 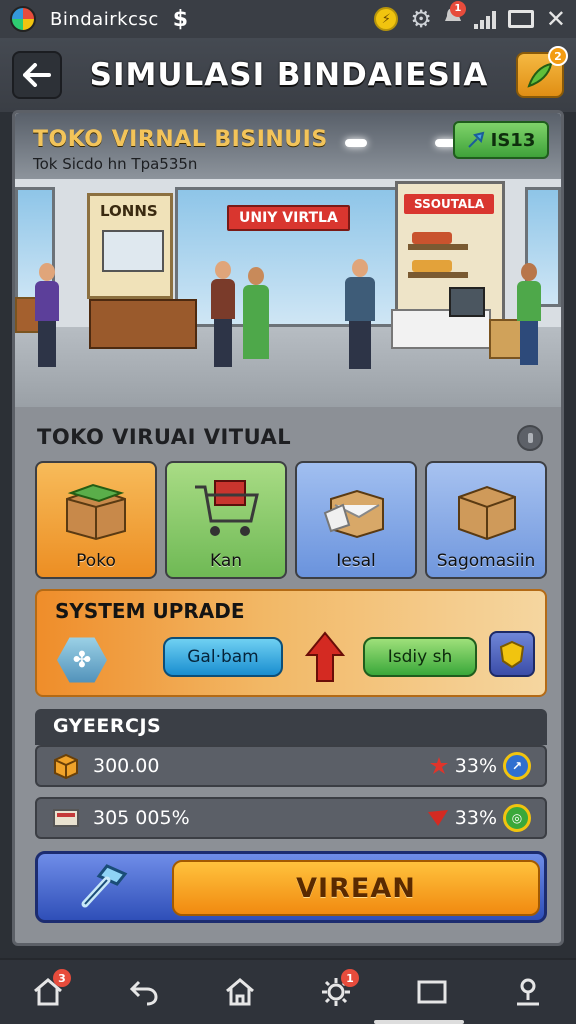 I want to click on feather-badge: 2, so click(x=558, y=56).